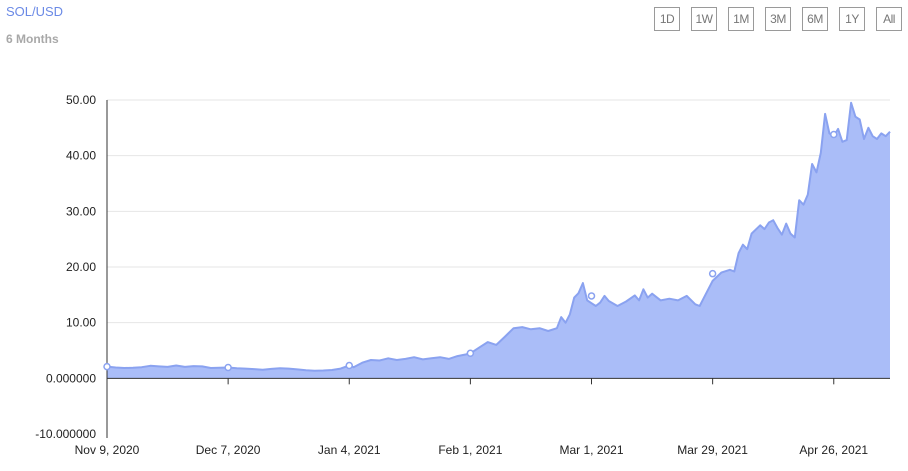 This screenshot has height=471, width=908. Describe the element at coordinates (107, 450) in the screenshot. I see `x-tick-label: Nov 9, 2020` at that location.